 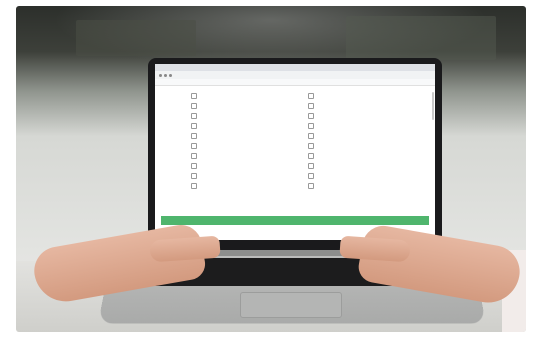 What do you see at coordinates (165, 75) in the screenshot?
I see `forward-icon` at bounding box center [165, 75].